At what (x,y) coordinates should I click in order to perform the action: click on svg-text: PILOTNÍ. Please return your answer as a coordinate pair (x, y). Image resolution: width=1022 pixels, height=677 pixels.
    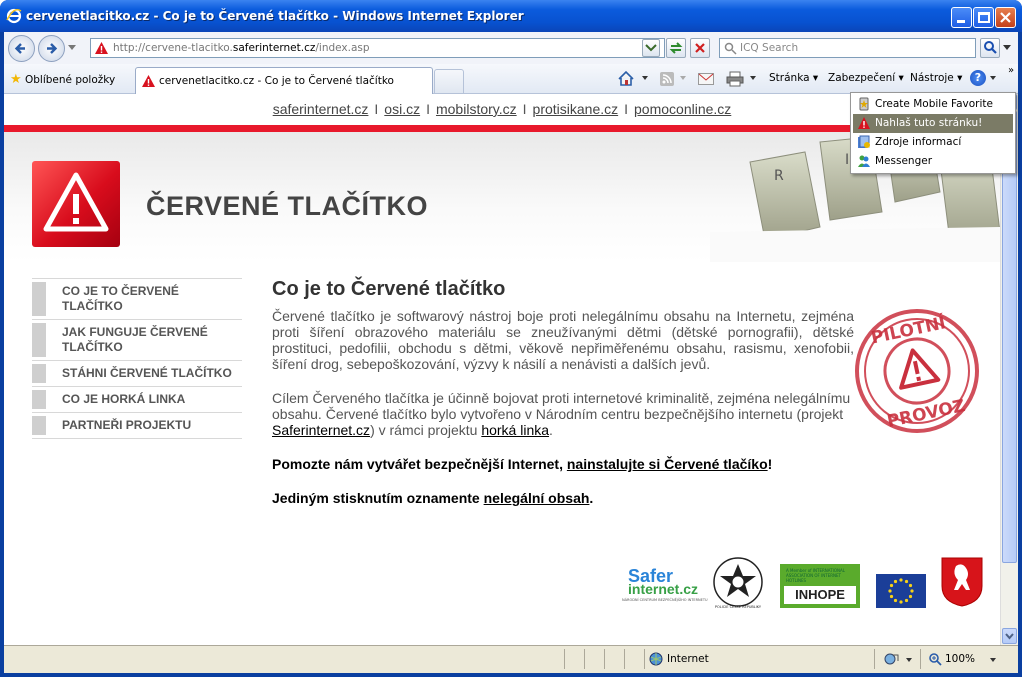
    Looking at the image, I should click on (908, 329).